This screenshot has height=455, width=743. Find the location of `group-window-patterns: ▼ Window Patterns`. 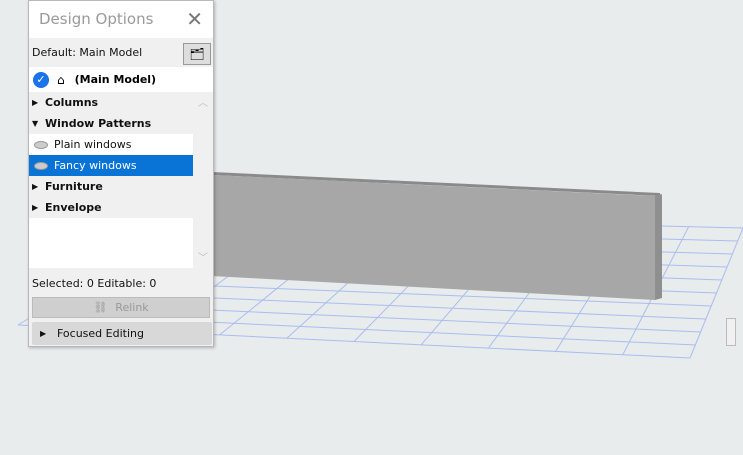

group-window-patterns: ▼ Window Patterns is located at coordinates (111, 123).